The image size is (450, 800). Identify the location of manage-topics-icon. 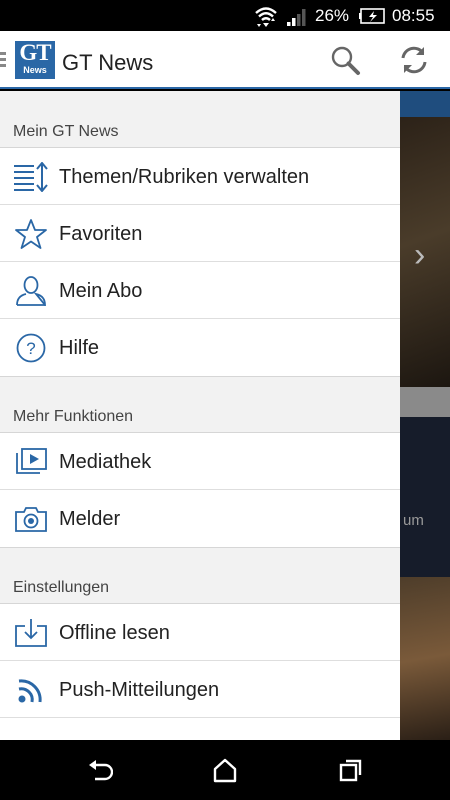
(31, 177).